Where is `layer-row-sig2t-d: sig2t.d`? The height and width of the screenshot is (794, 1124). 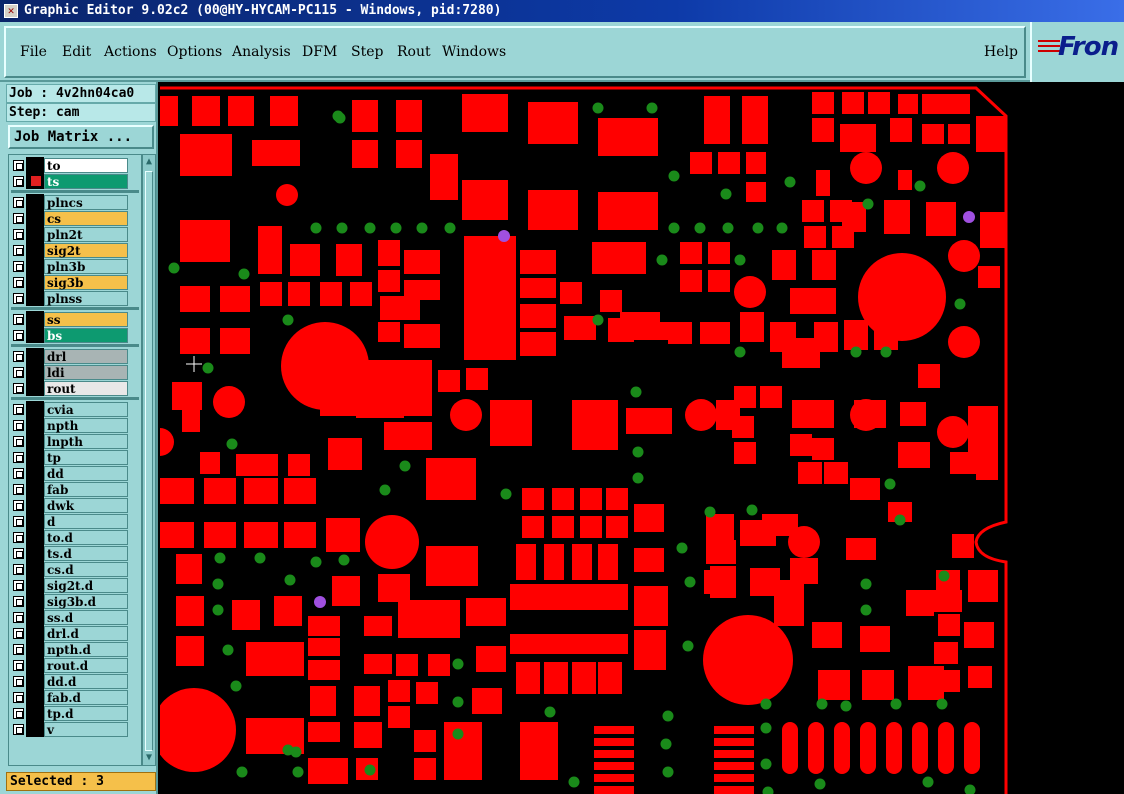 layer-row-sig2t-d: sig2t.d is located at coordinates (75, 585).